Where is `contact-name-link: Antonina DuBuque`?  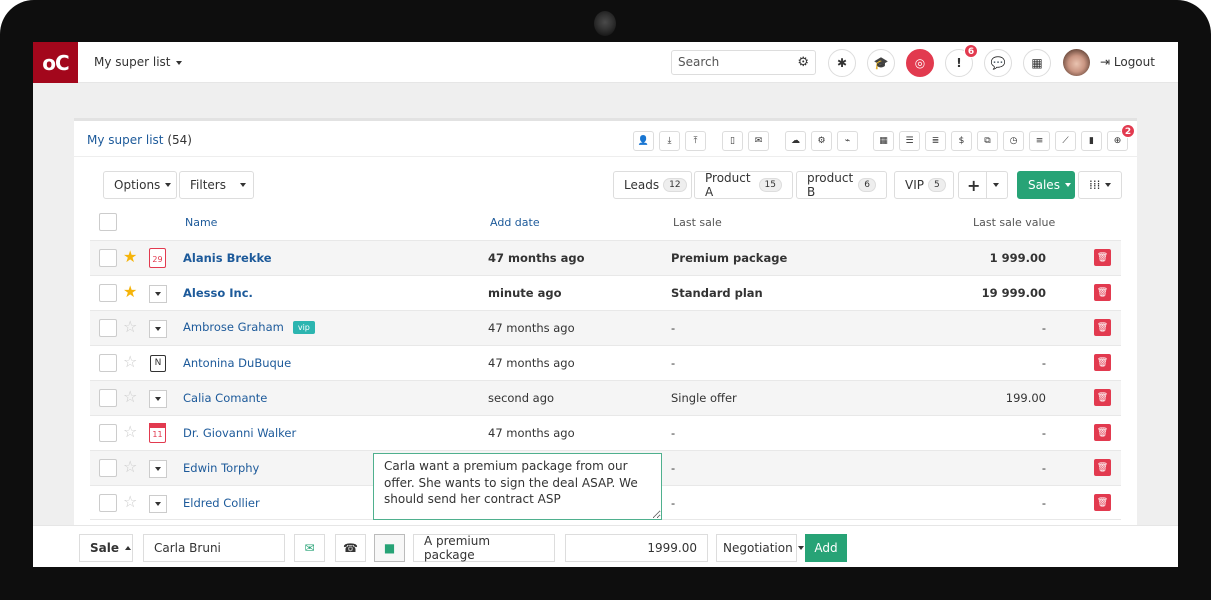
contact-name-link: Antonina DuBuque is located at coordinates (237, 363).